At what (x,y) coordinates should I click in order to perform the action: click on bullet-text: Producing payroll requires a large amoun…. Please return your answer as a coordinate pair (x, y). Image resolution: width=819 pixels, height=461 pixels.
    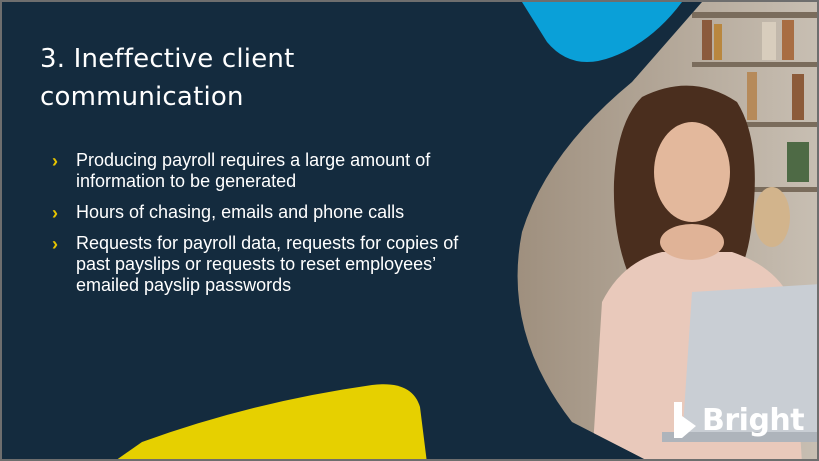
    Looking at the image, I should click on (253, 170).